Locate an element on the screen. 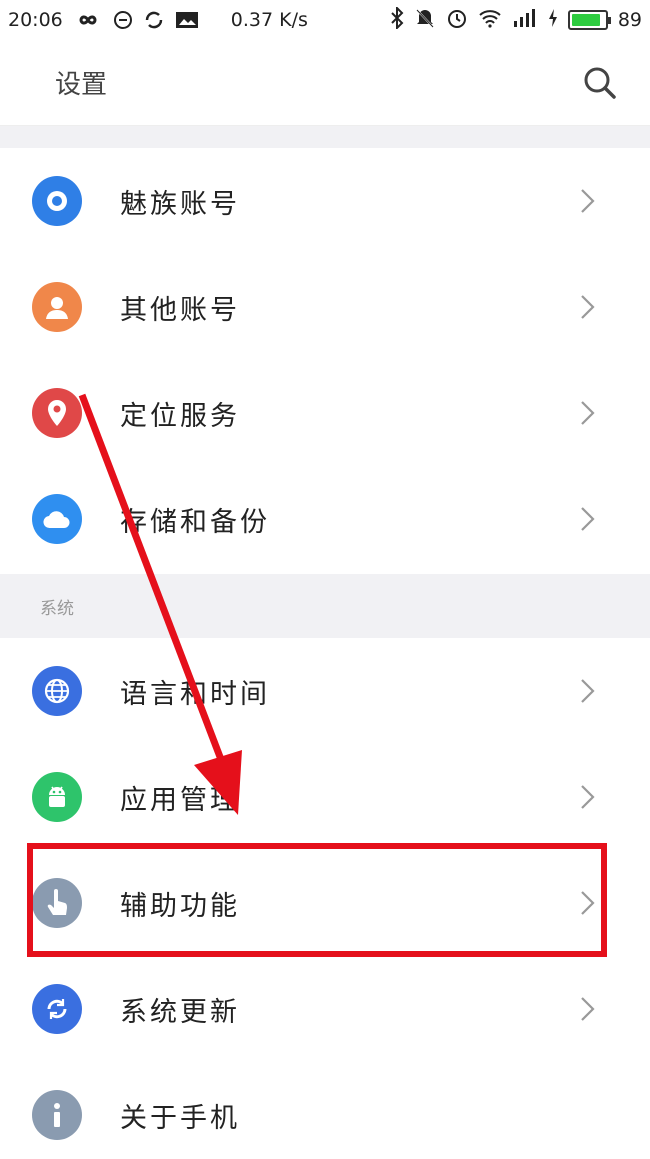 The image size is (650, 1159). page-title: 设置 is located at coordinates (81, 85).